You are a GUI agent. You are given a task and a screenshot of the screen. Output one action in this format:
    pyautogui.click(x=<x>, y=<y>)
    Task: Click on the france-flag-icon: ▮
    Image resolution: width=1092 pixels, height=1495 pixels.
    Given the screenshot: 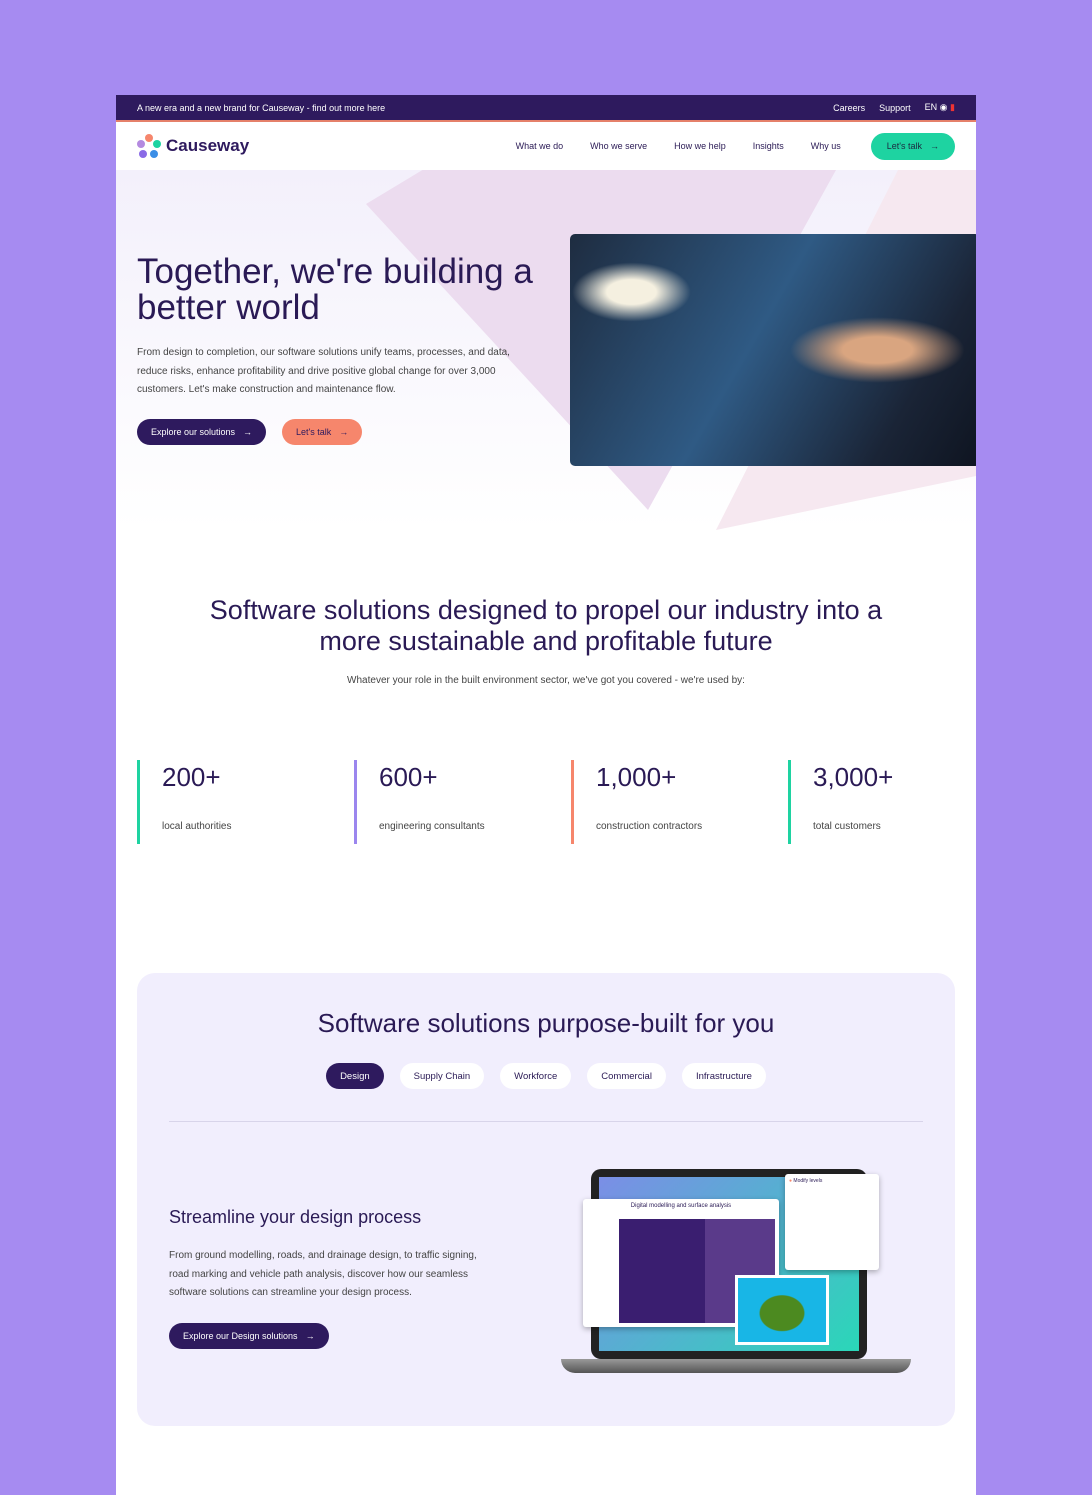 What is the action you would take?
    pyautogui.click(x=952, y=107)
    